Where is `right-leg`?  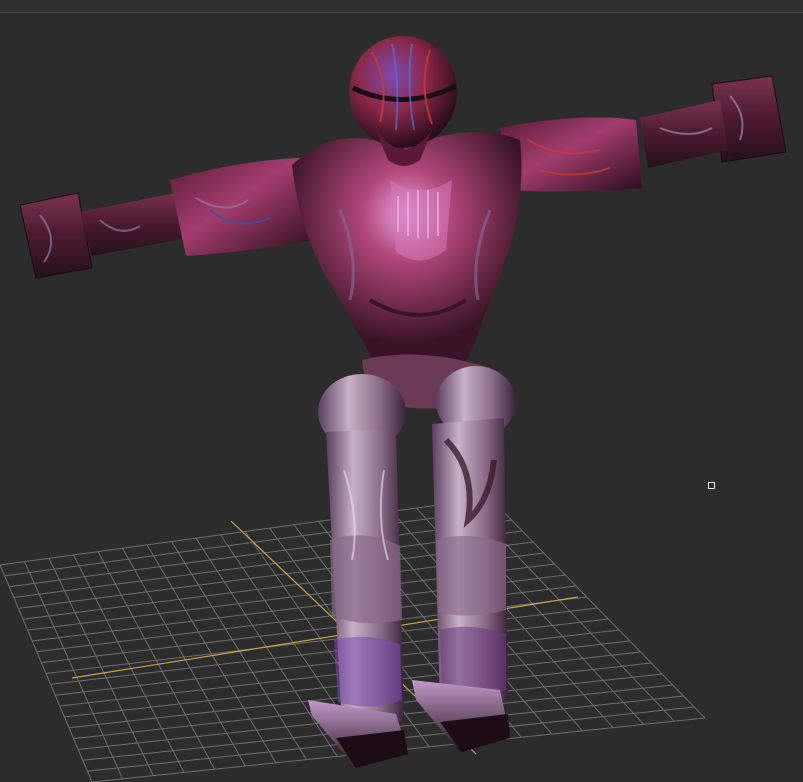 right-leg is located at coordinates (470, 563).